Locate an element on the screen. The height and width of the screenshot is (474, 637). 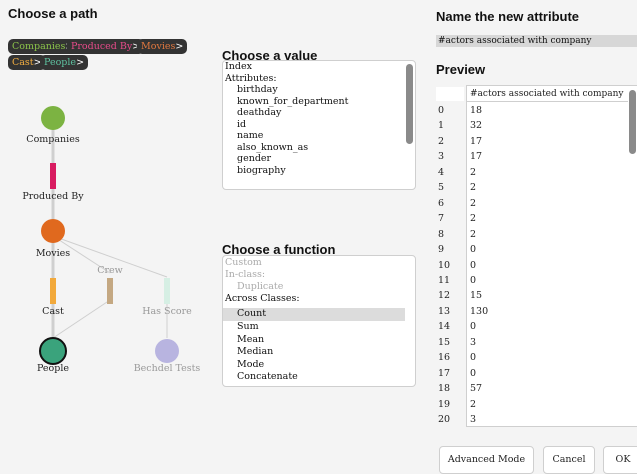
label-people: People is located at coordinates (53, 368).